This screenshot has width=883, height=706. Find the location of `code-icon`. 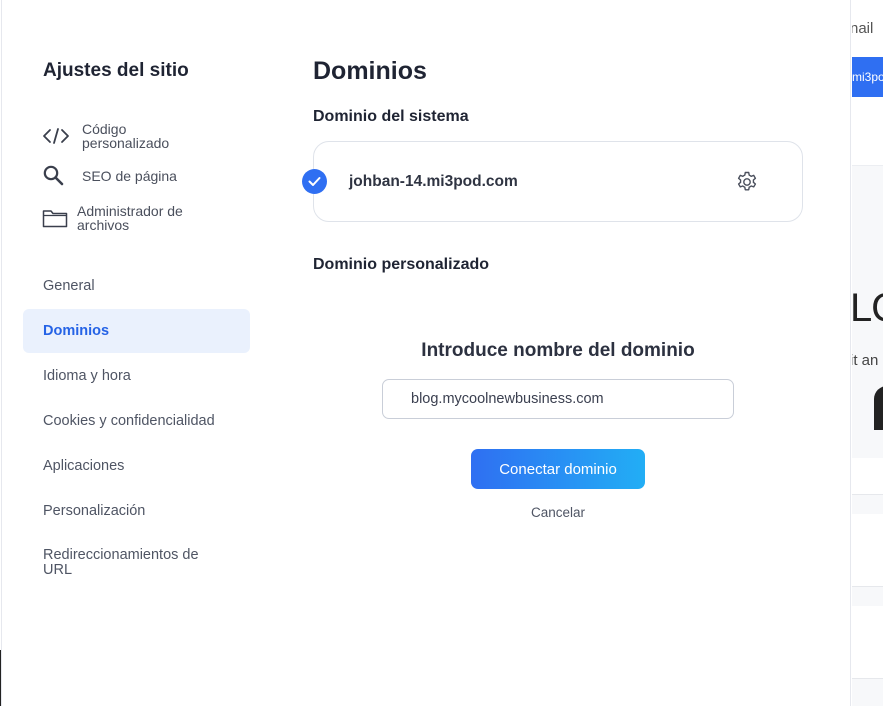

code-icon is located at coordinates (57, 136).